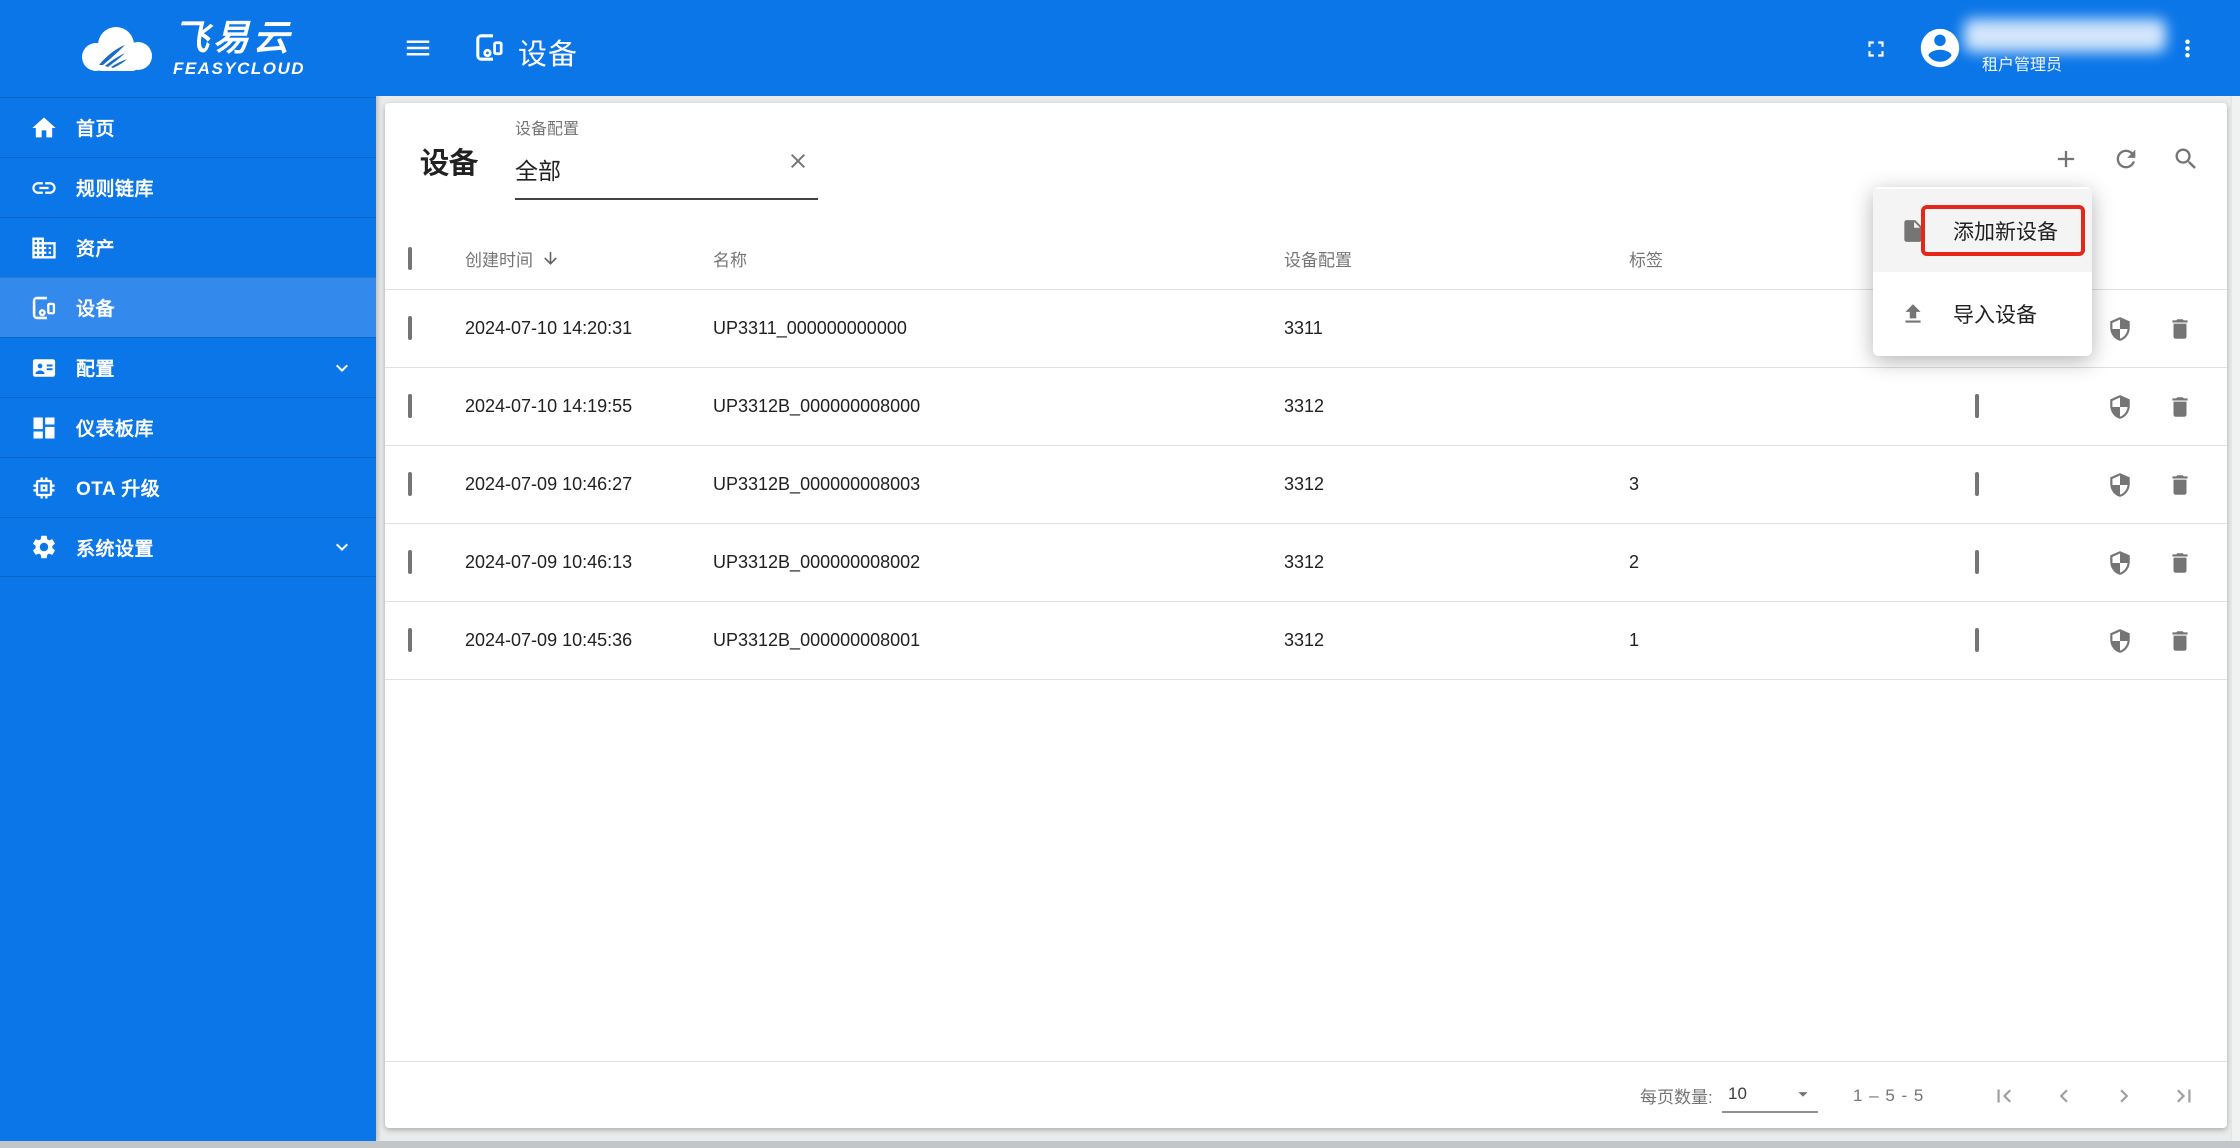  Describe the element at coordinates (188, 487) in the screenshot. I see `sidebar-item-ota: OTA 升级` at that location.